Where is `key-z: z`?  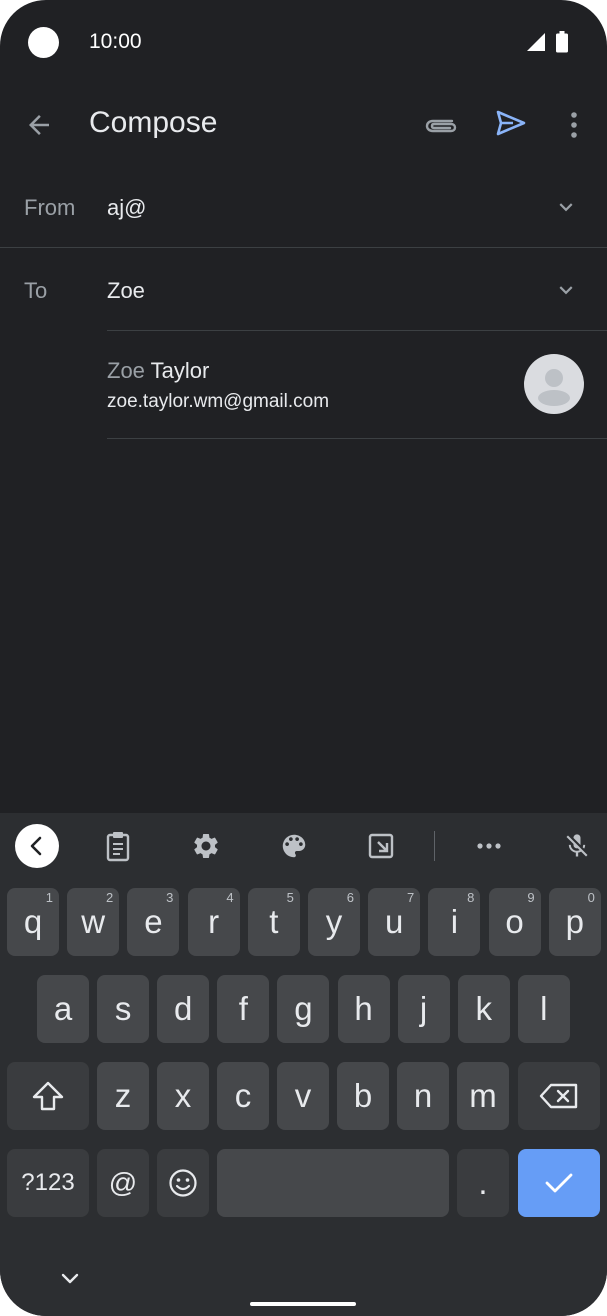 key-z: z is located at coordinates (123, 1096).